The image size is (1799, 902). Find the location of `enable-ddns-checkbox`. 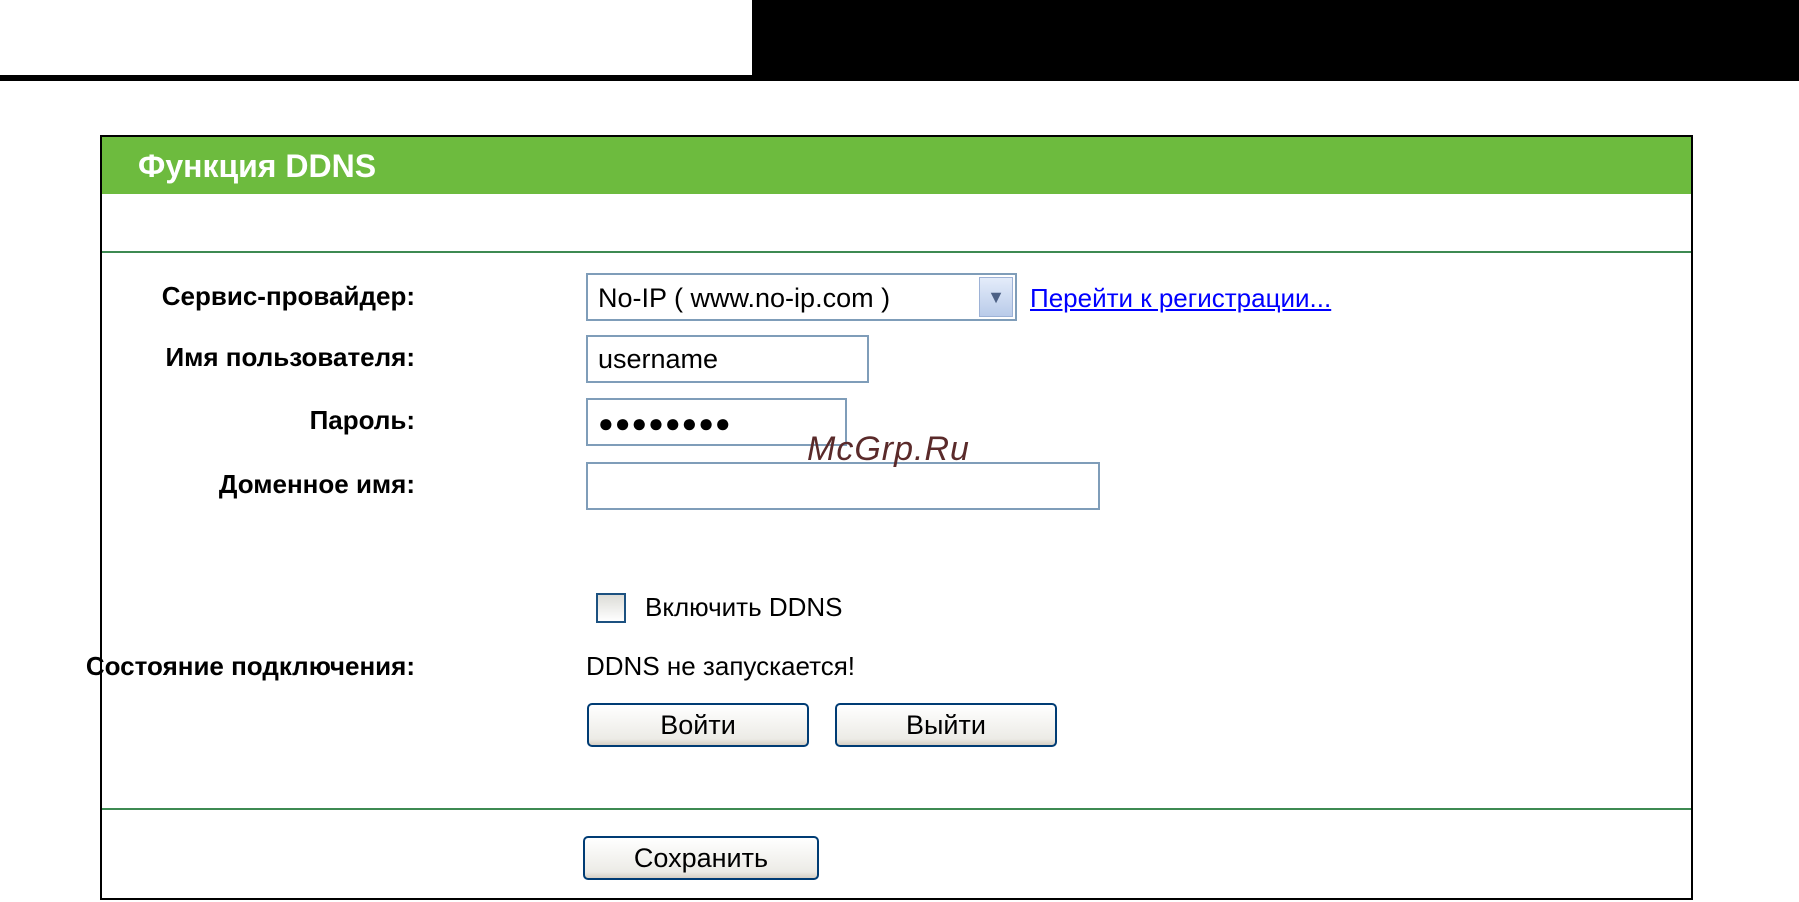

enable-ddns-checkbox is located at coordinates (611, 608).